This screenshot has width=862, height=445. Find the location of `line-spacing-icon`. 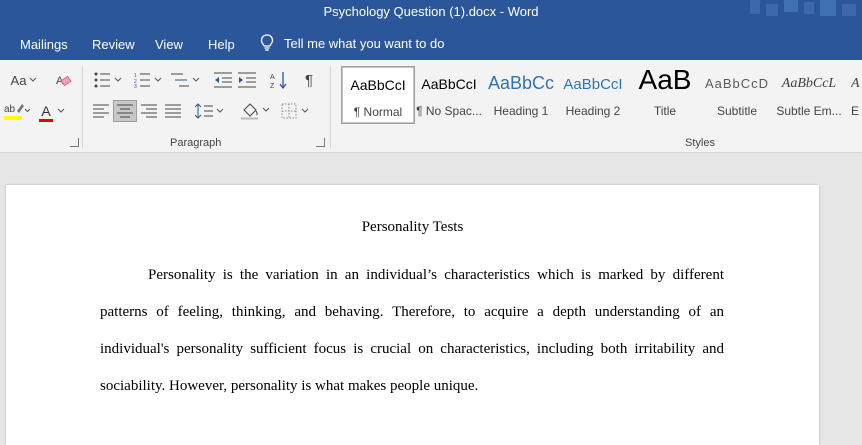

line-spacing-icon is located at coordinates (209, 111).